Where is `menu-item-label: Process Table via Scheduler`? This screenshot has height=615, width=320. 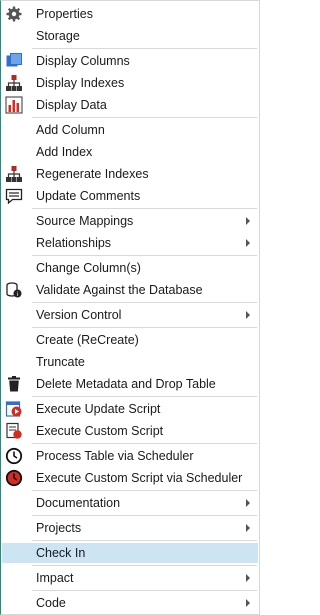 menu-item-label: Process Table via Scheduler is located at coordinates (115, 456).